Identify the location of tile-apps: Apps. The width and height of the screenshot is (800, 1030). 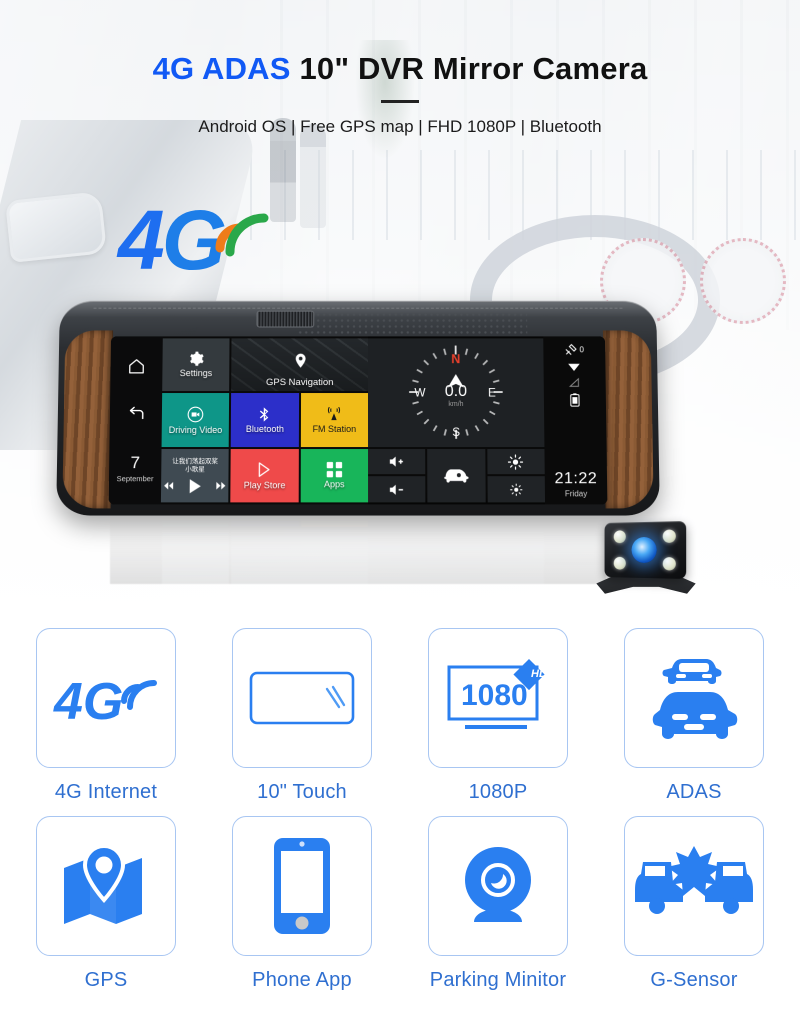
(334, 475).